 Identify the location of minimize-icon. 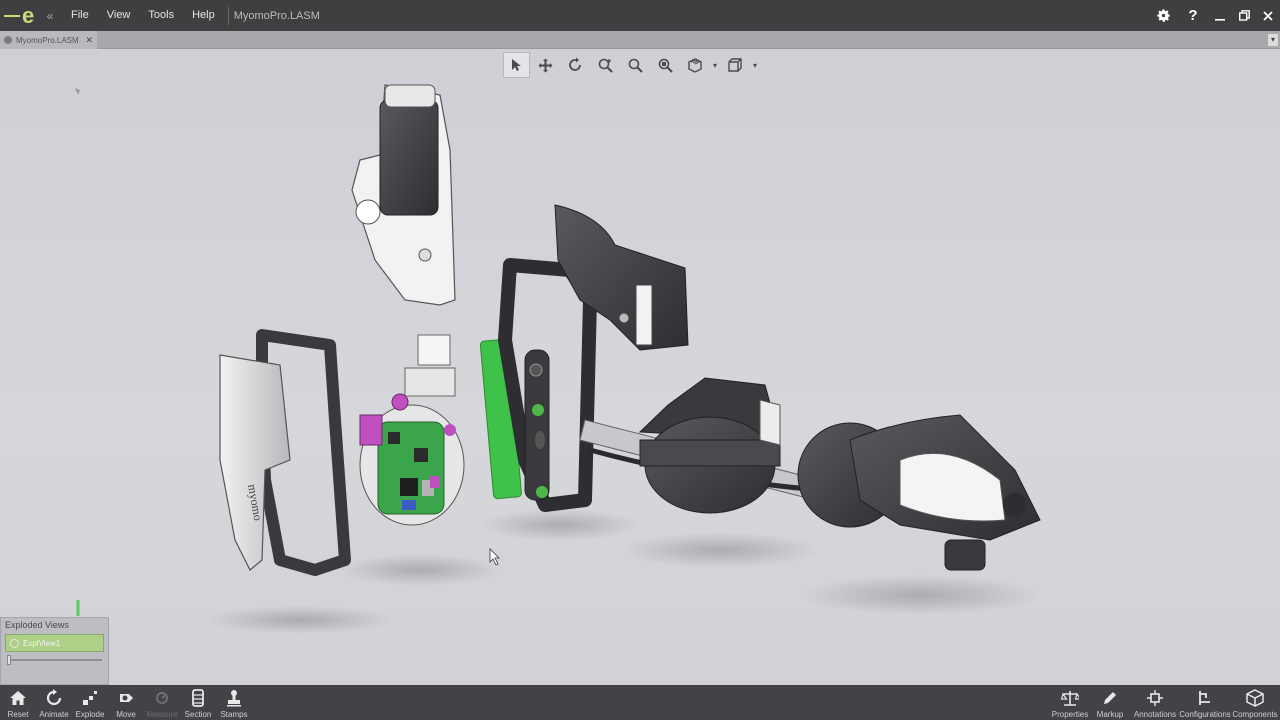
(1220, 15).